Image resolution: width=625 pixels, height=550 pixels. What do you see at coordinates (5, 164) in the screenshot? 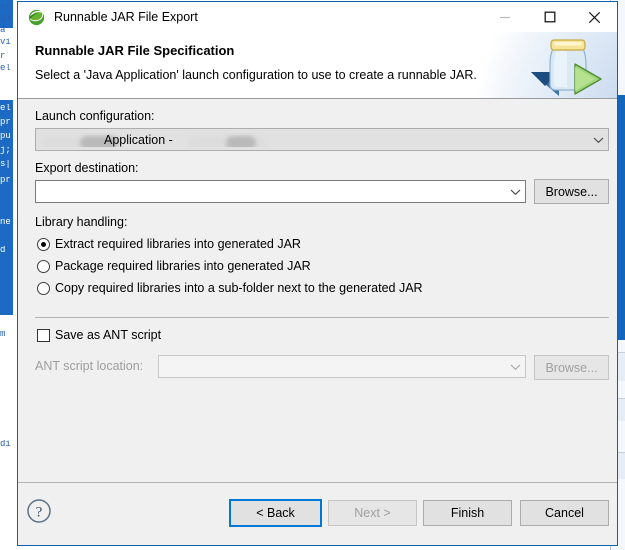
I see `background-code-line: s|` at bounding box center [5, 164].